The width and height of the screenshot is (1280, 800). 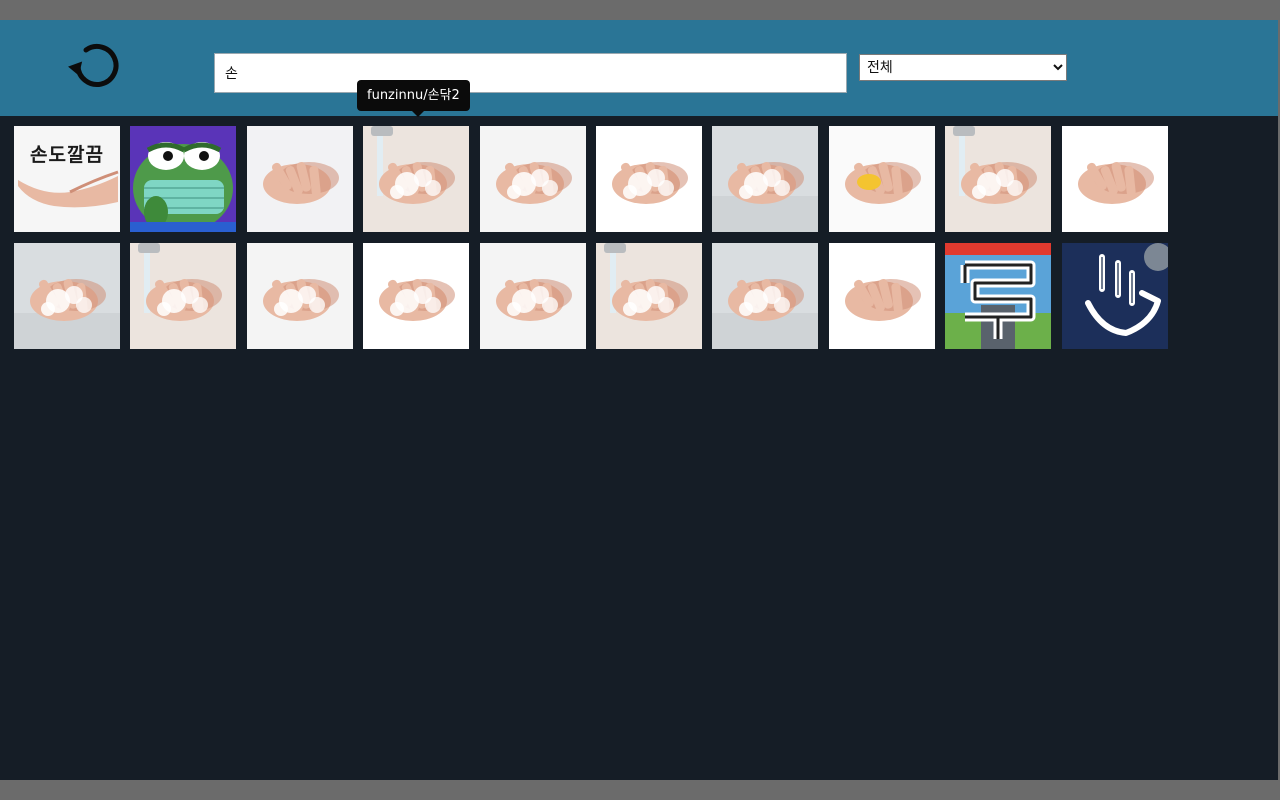 What do you see at coordinates (67, 179) in the screenshot?
I see `emote-tile: 손도깔끔` at bounding box center [67, 179].